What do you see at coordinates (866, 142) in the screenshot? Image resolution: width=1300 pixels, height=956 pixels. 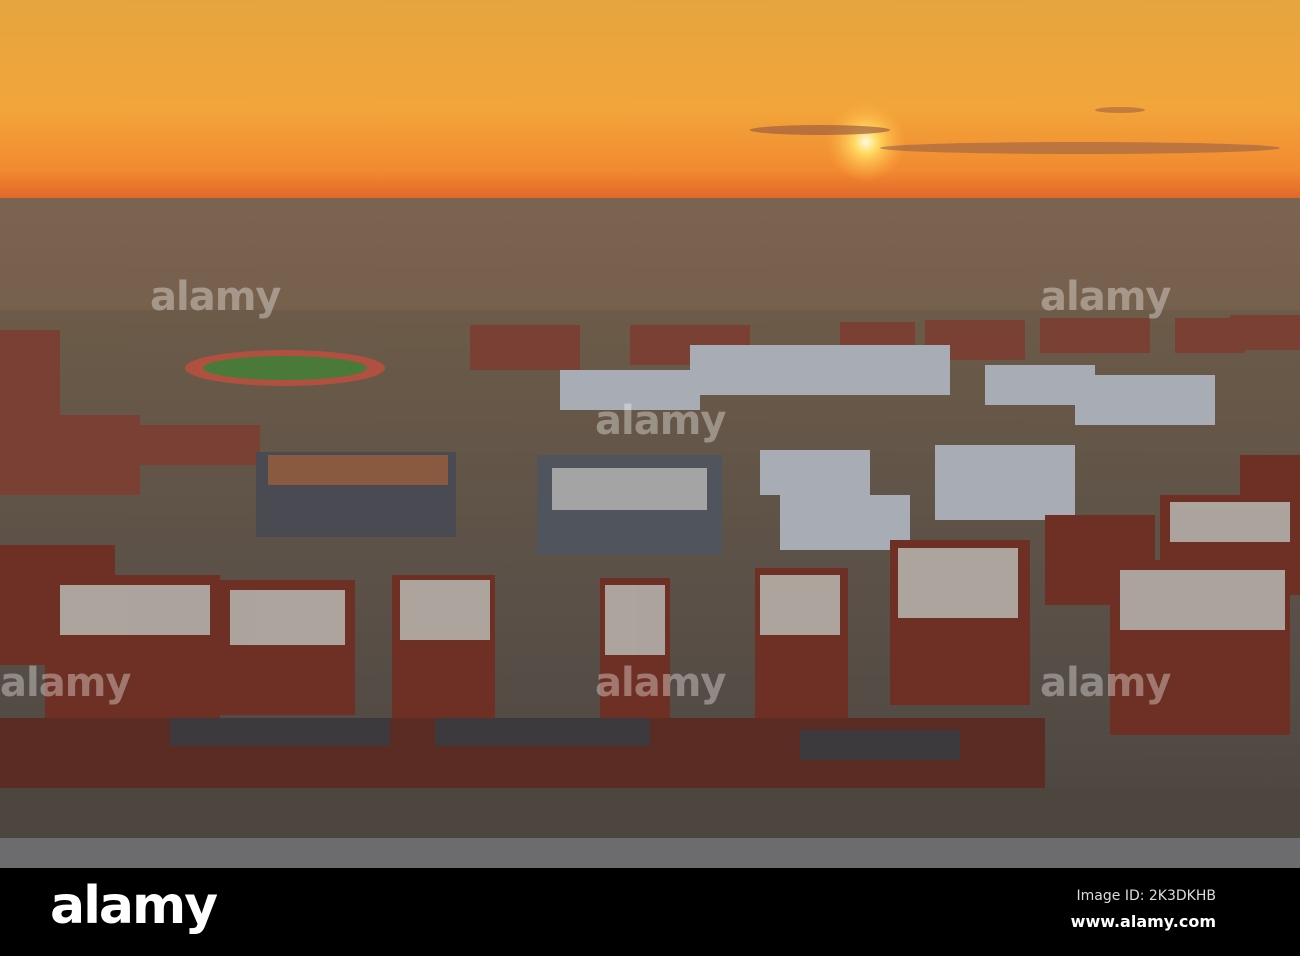 I see `sun` at bounding box center [866, 142].